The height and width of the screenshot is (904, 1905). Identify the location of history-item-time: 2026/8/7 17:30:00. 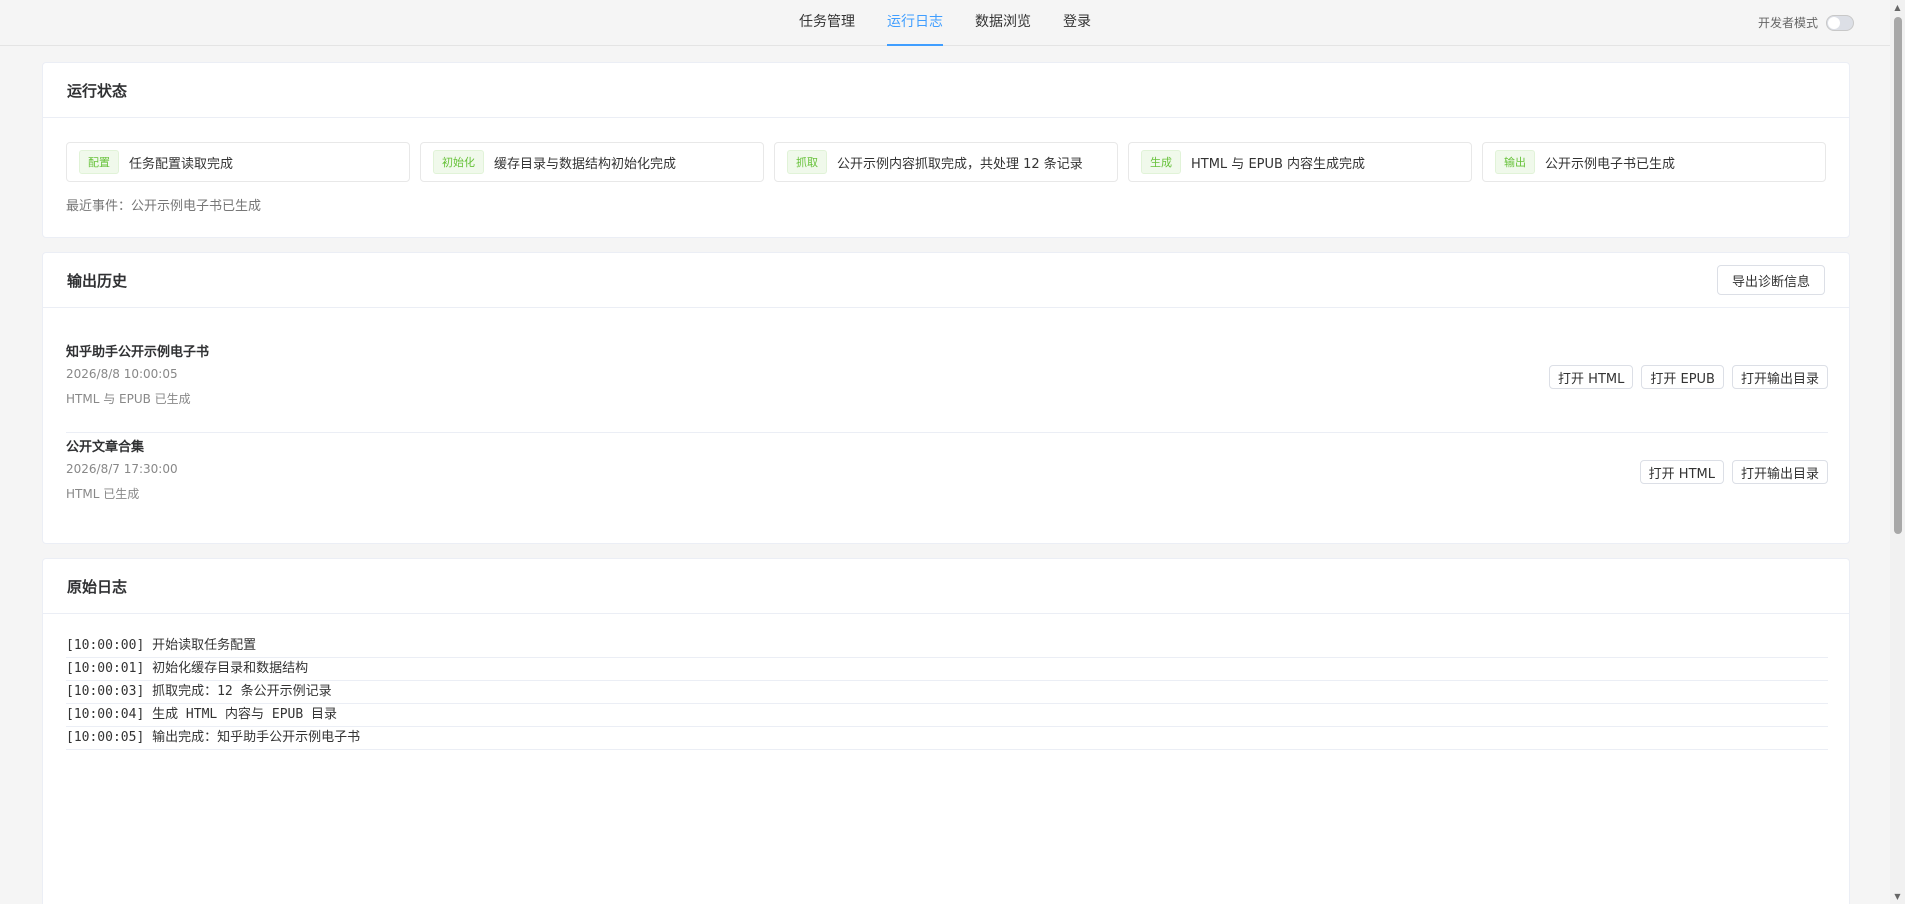
(122, 469).